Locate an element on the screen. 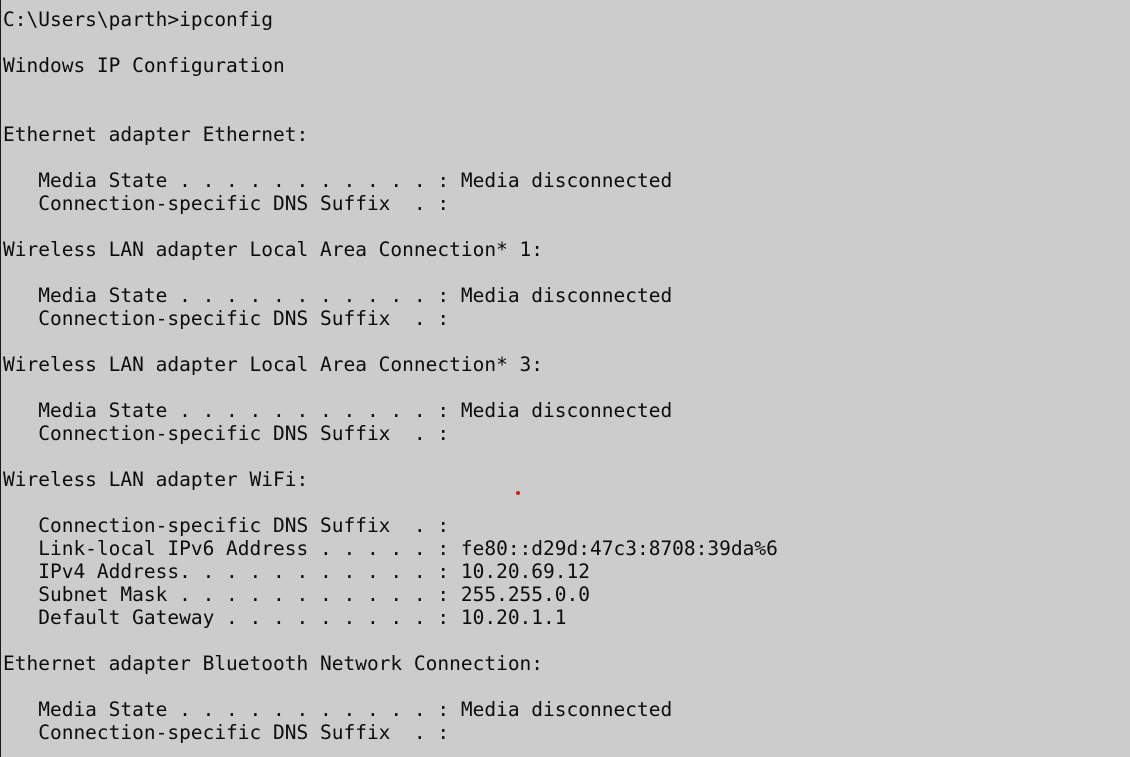 The width and height of the screenshot is (1130, 757). output-title: Windows IP Configuration is located at coordinates (144, 65).